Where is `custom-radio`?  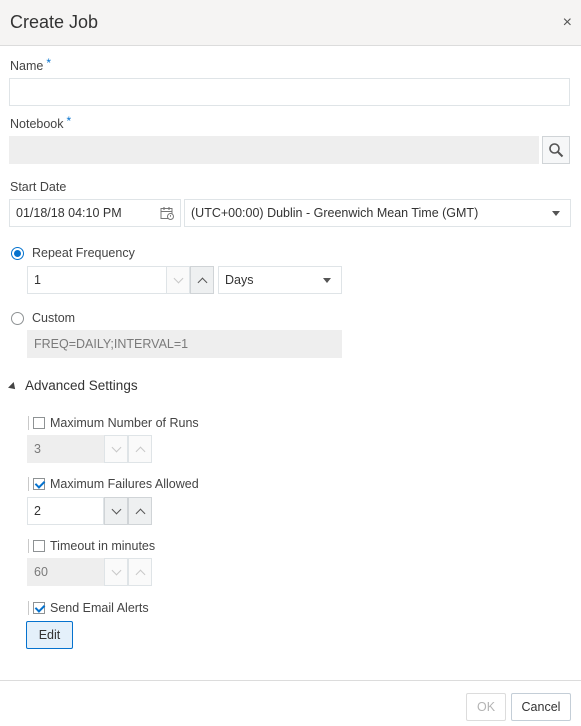
custom-radio is located at coordinates (17, 318).